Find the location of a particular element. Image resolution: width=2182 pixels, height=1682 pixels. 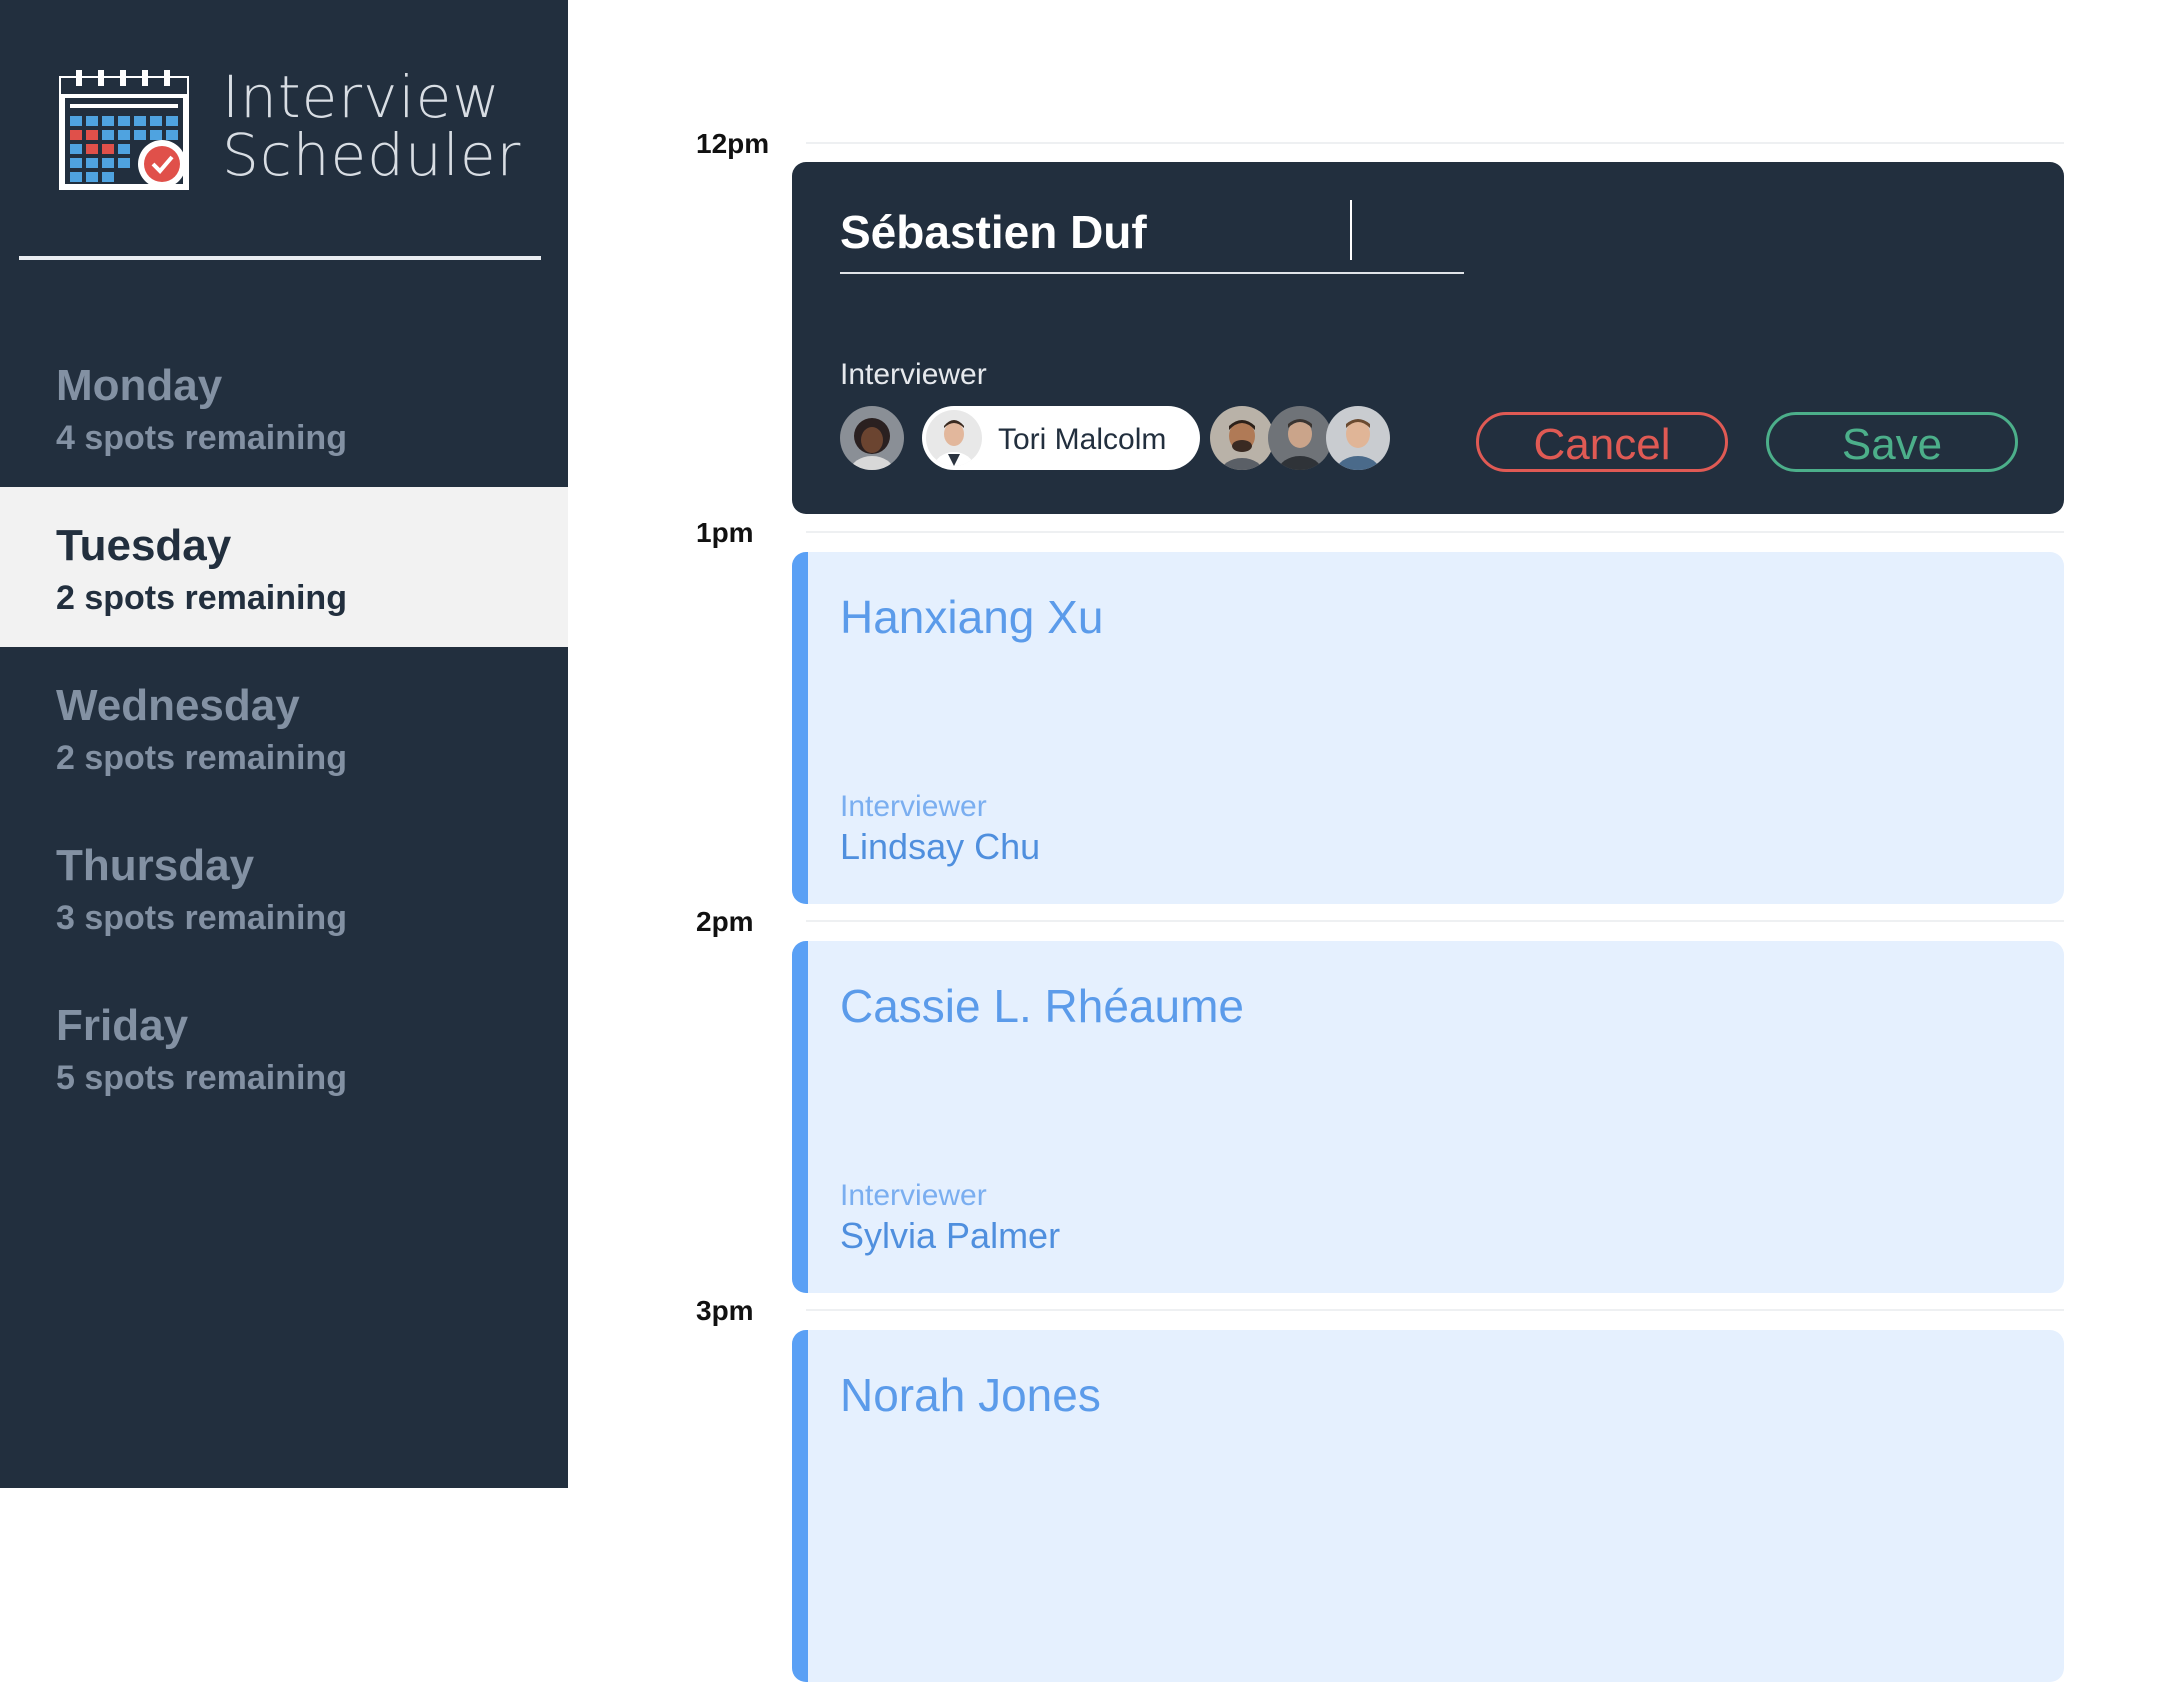

day-spots: 4 spots remaining is located at coordinates (201, 438).